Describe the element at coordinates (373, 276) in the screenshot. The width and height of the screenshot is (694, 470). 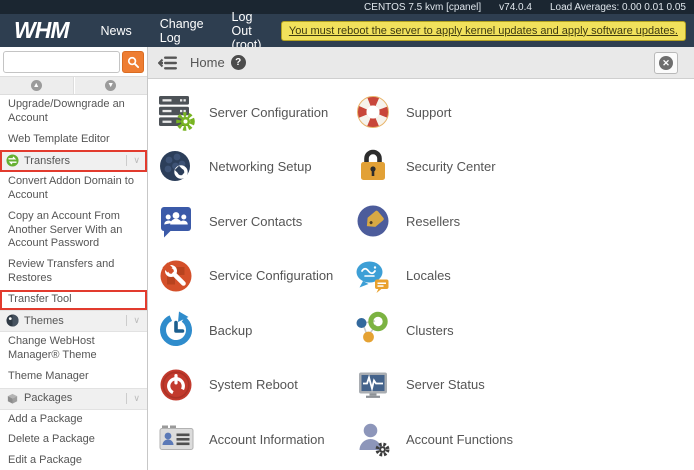
I see `locales-icon` at that location.